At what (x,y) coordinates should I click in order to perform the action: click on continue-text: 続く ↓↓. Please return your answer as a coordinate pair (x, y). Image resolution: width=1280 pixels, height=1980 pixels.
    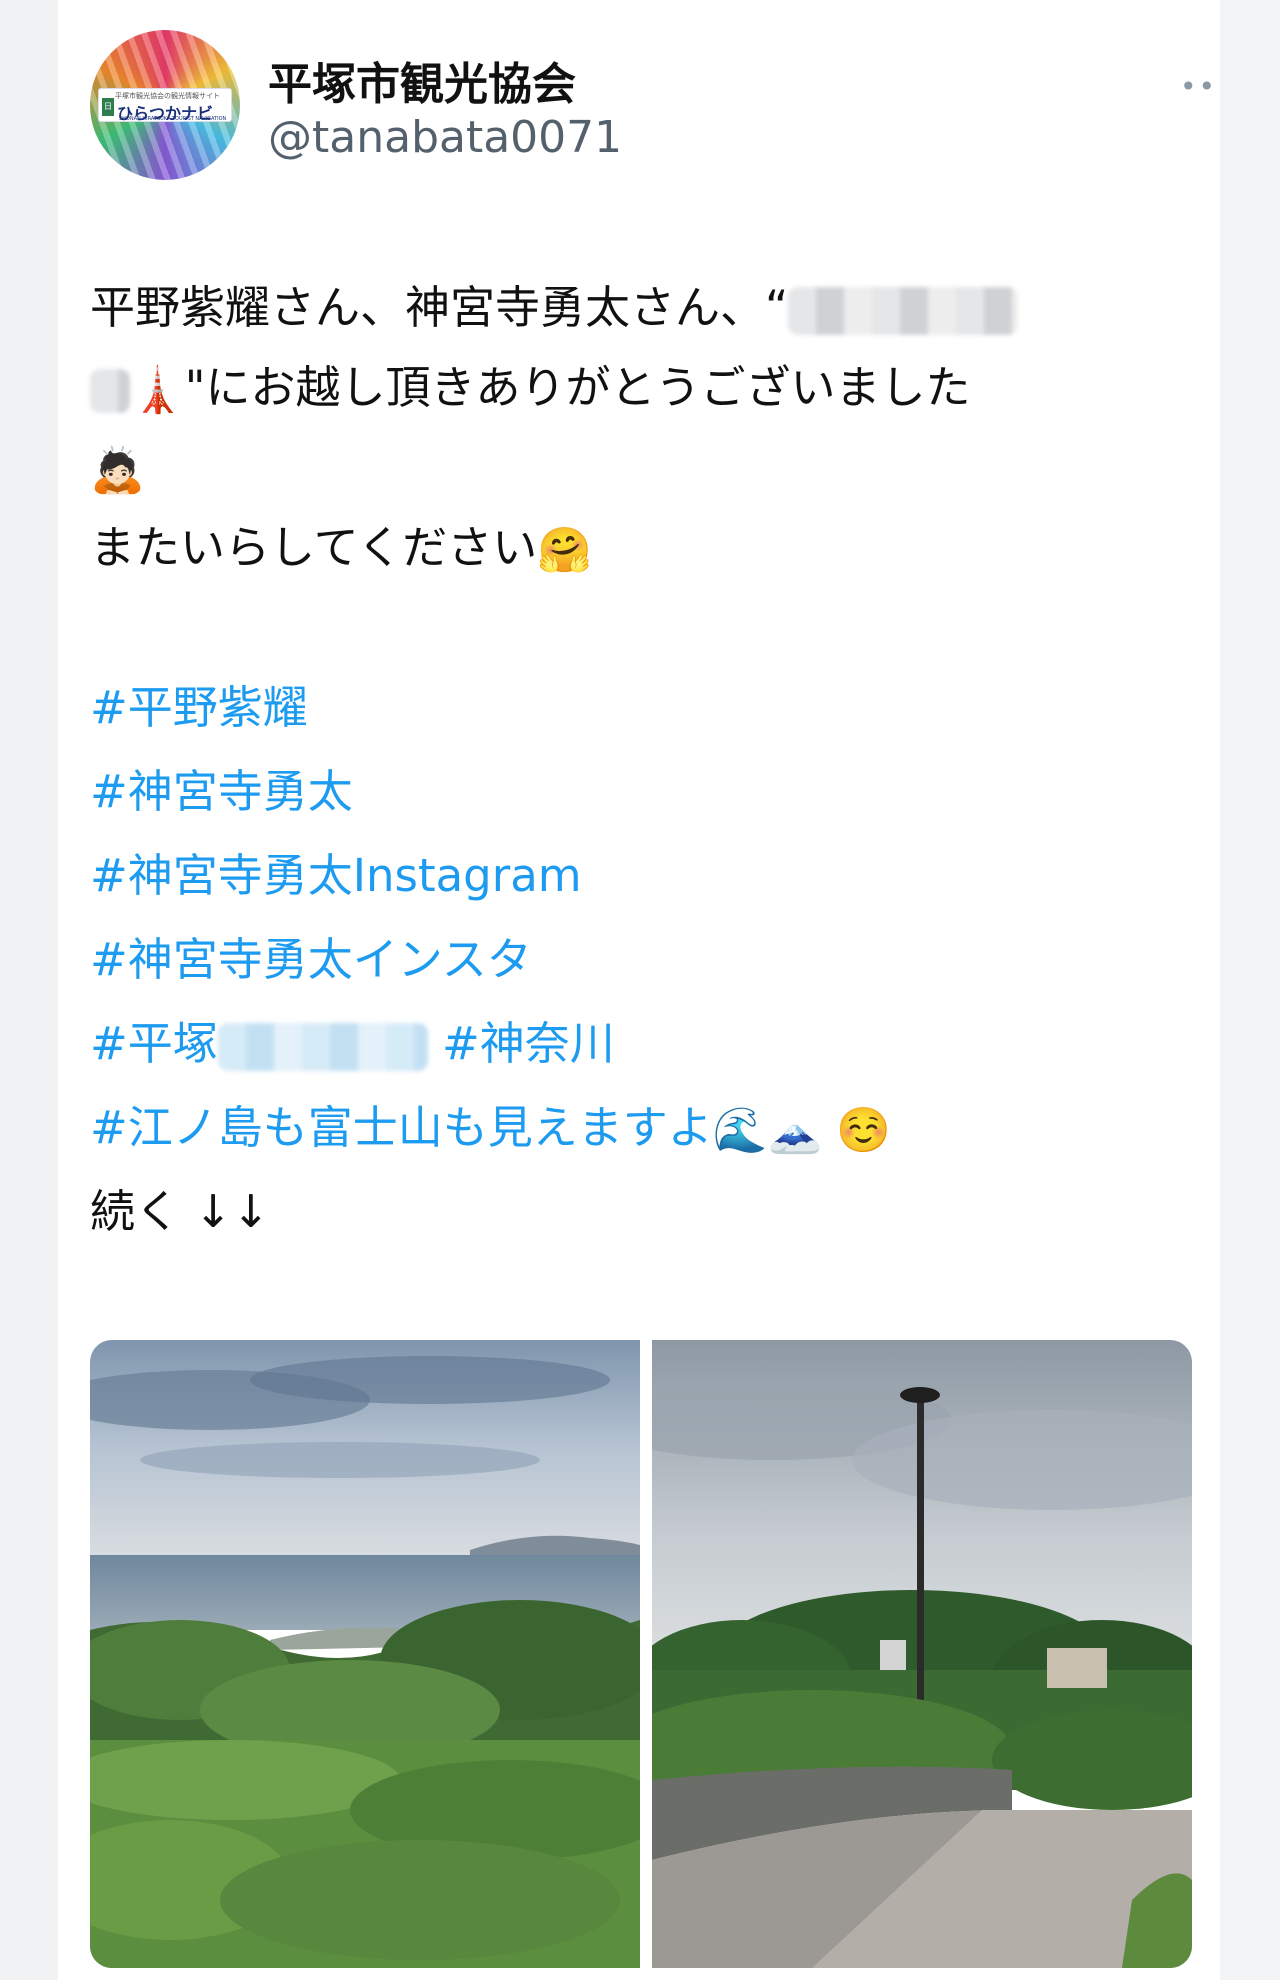
    Looking at the image, I should click on (180, 1211).